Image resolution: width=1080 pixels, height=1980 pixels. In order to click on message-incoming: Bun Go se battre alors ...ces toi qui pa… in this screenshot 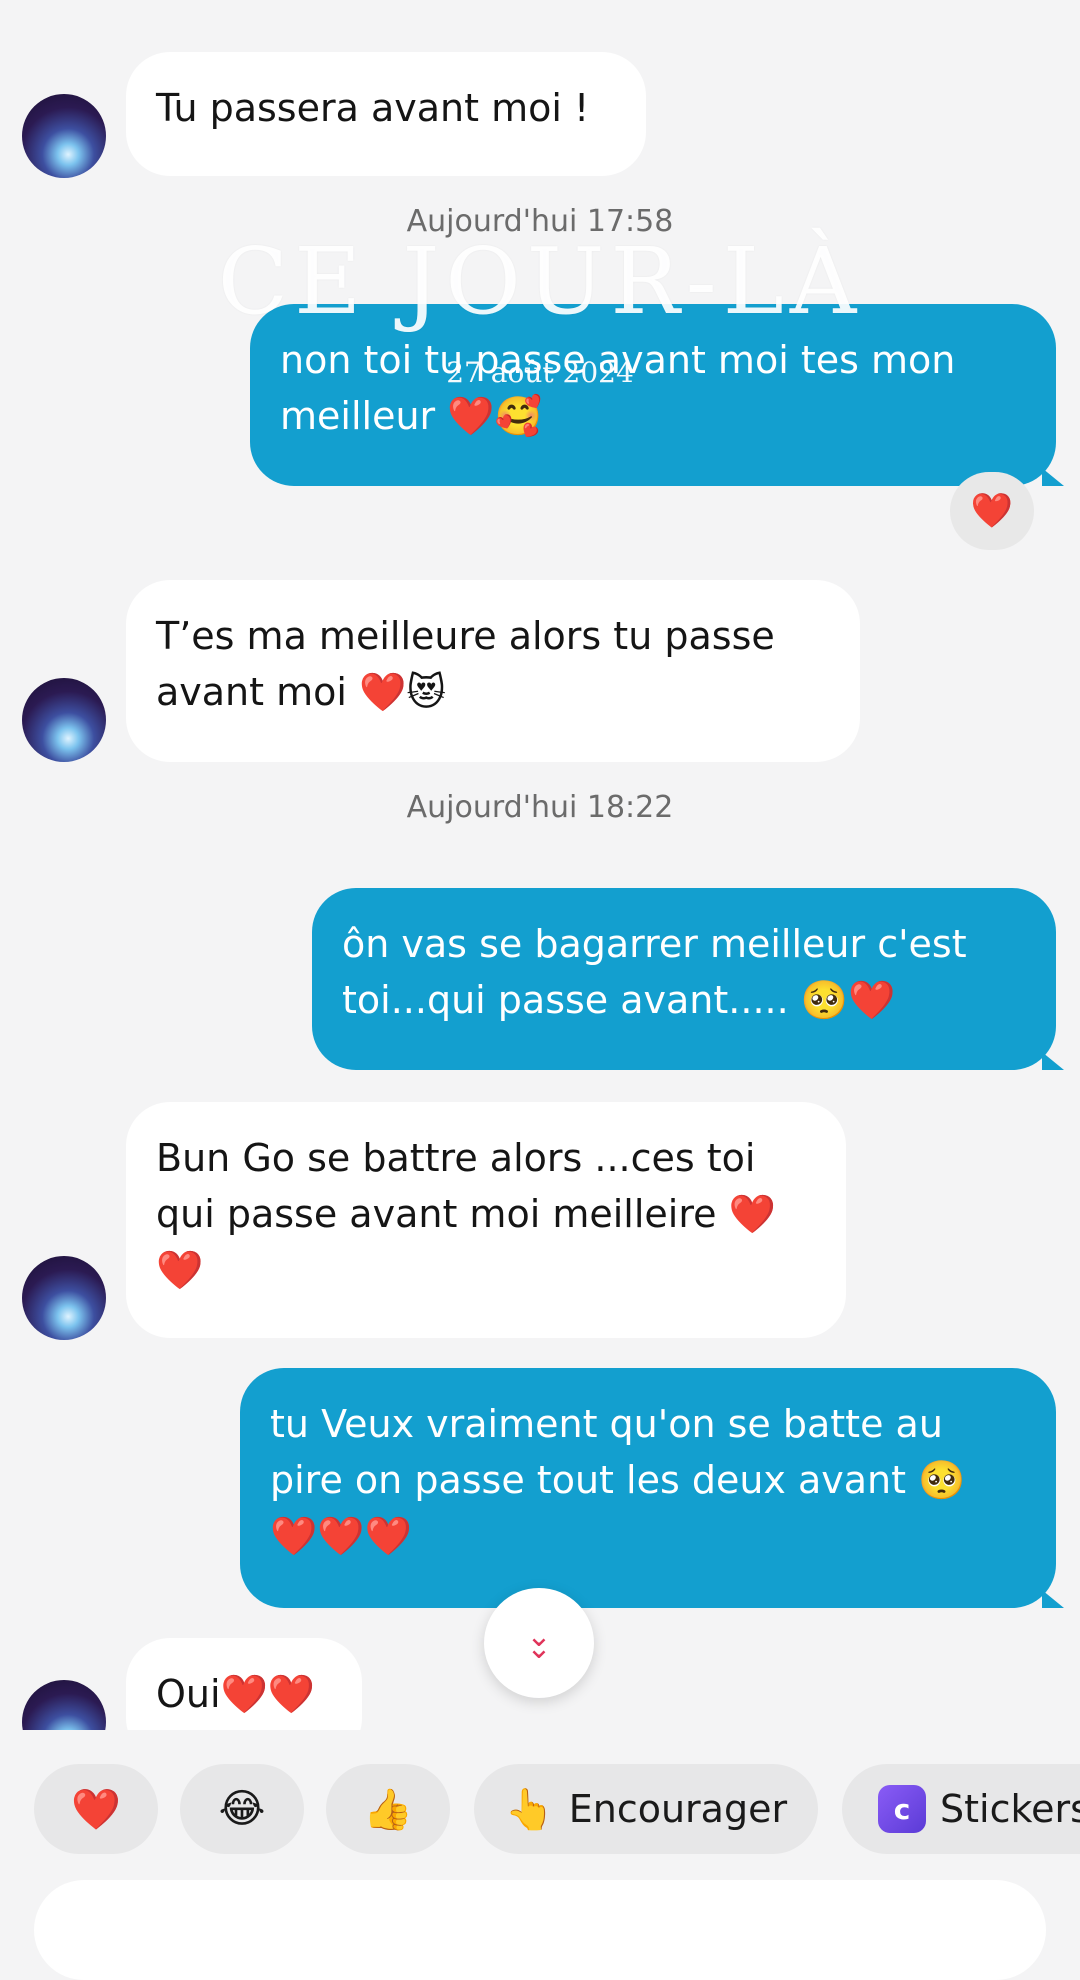, I will do `click(486, 1220)`.